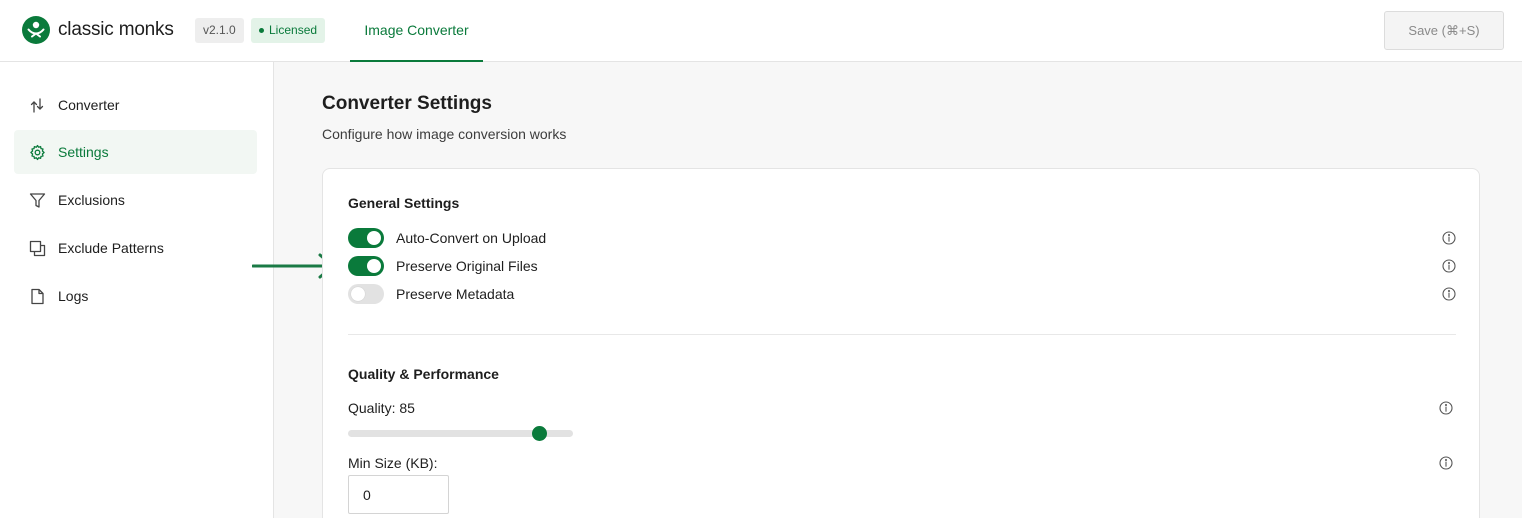 The image size is (1522, 518). What do you see at coordinates (116, 29) in the screenshot?
I see `brand-name: classic monks` at bounding box center [116, 29].